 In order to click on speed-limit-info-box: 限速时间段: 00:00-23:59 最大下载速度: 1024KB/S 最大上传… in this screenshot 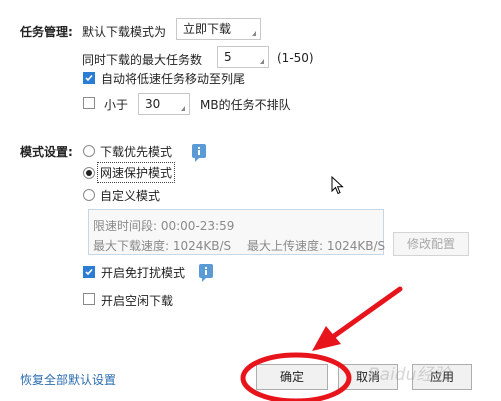, I will do `click(237, 232)`.